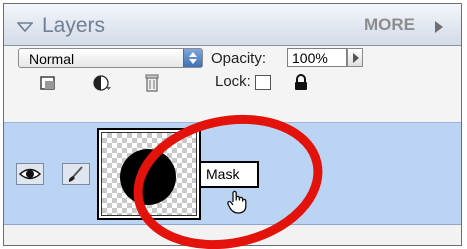 The width and height of the screenshot is (467, 249). I want to click on layer-toolbar: Lock:, so click(232, 83).